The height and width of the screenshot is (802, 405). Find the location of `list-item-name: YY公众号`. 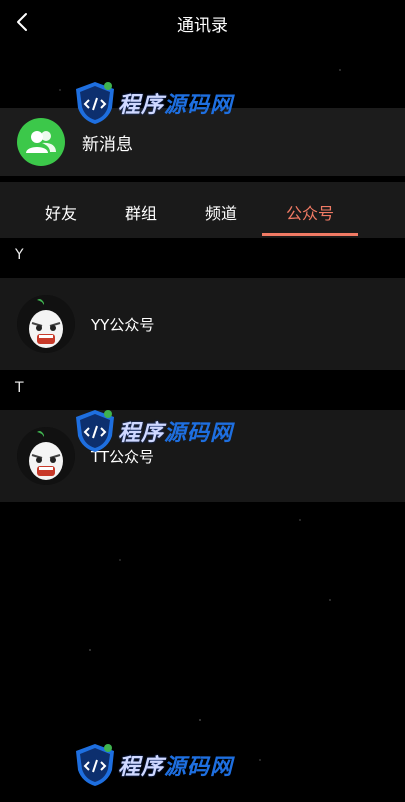

list-item-name: YY公众号 is located at coordinates (123, 324).